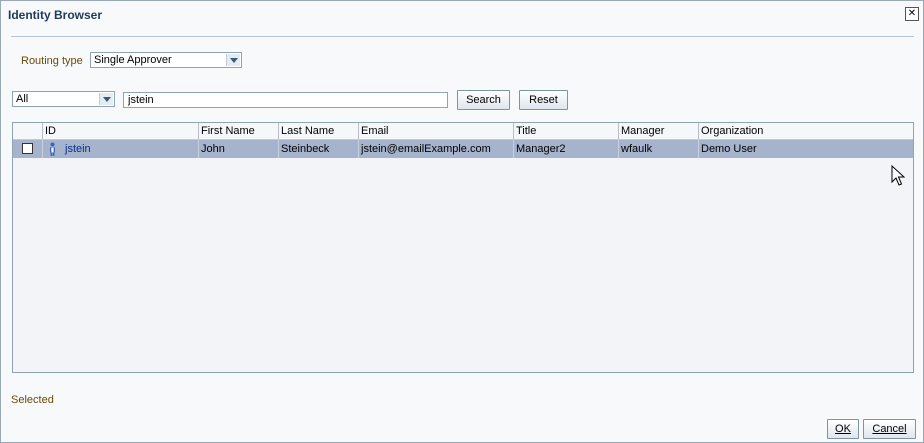 This screenshot has width=924, height=443. I want to click on column-header-id: ID, so click(120, 131).